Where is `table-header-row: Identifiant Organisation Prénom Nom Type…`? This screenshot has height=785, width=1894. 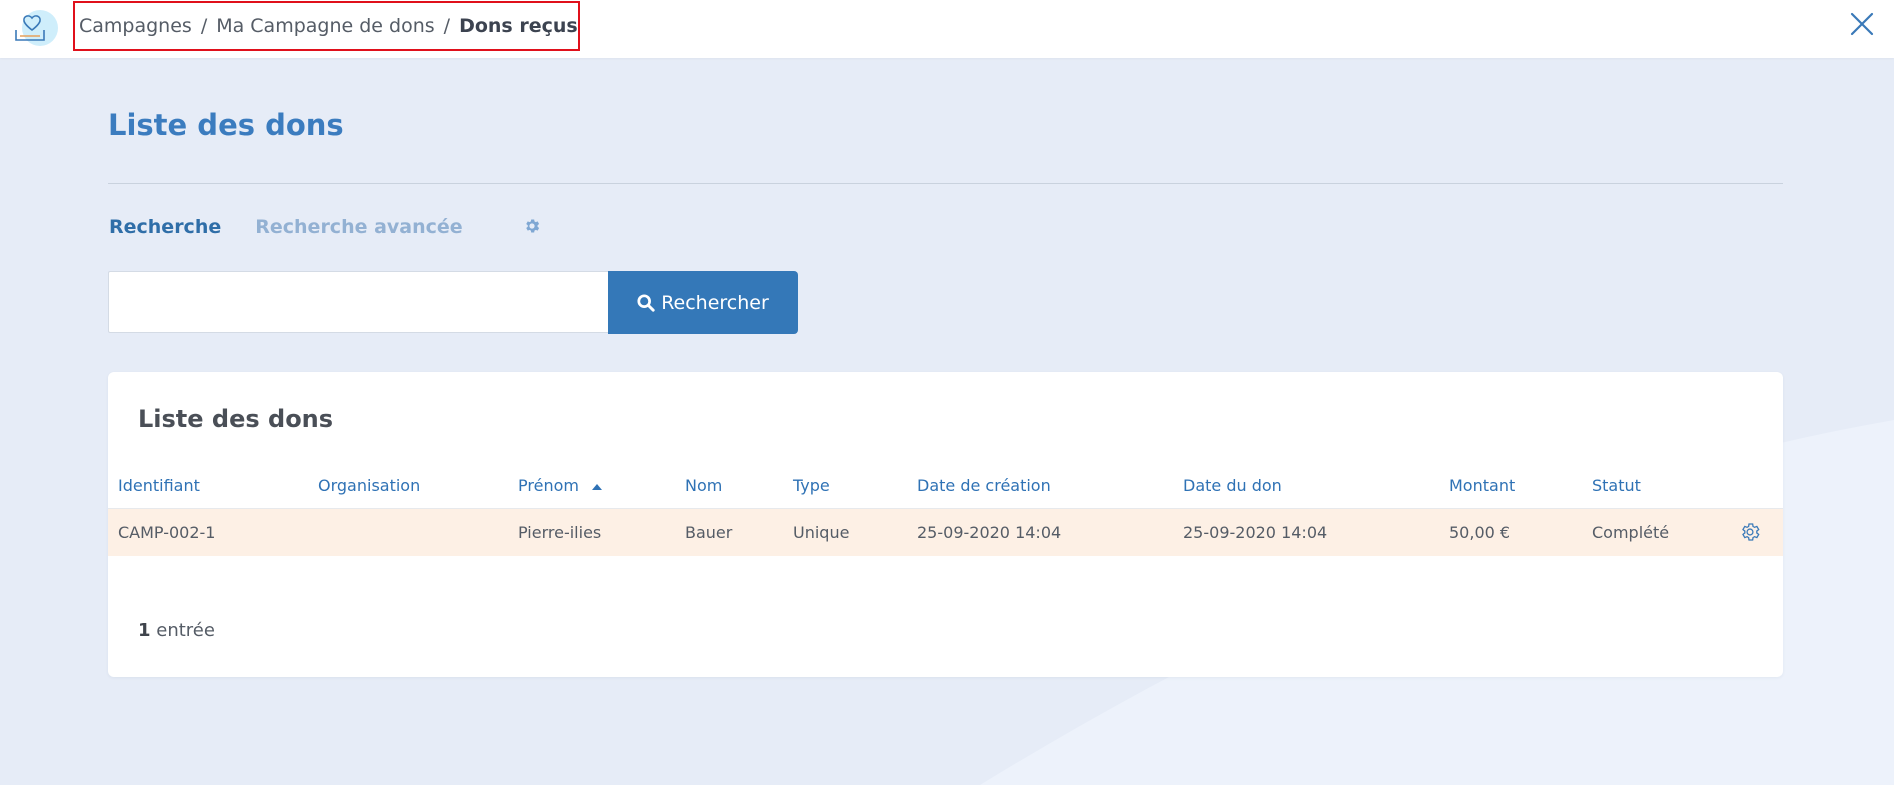
table-header-row: Identifiant Organisation Prénom Nom Type… is located at coordinates (945, 486).